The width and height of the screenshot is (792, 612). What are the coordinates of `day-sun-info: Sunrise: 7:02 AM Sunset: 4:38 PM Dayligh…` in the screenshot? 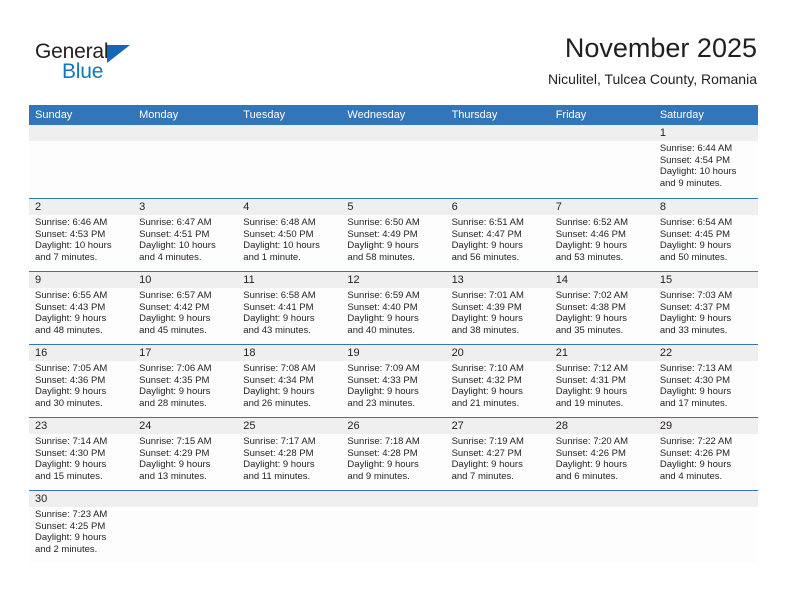 It's located at (592, 313).